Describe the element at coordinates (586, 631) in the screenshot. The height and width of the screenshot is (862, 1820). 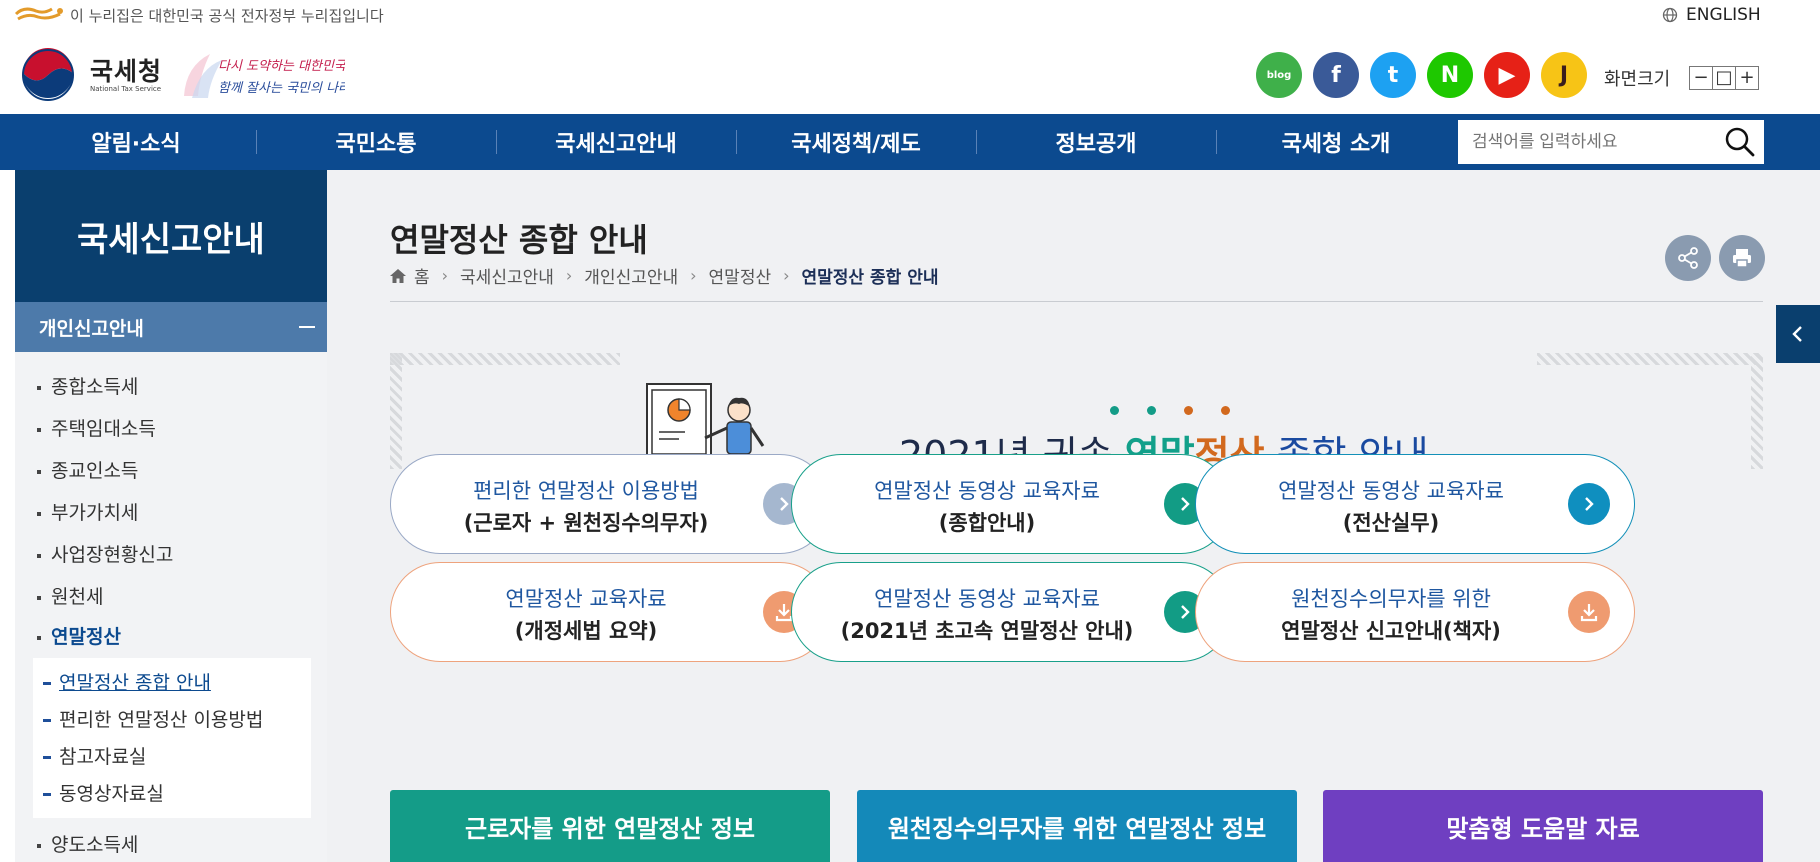
I see `guide-card-subtitle: (개정세법 요약)` at that location.